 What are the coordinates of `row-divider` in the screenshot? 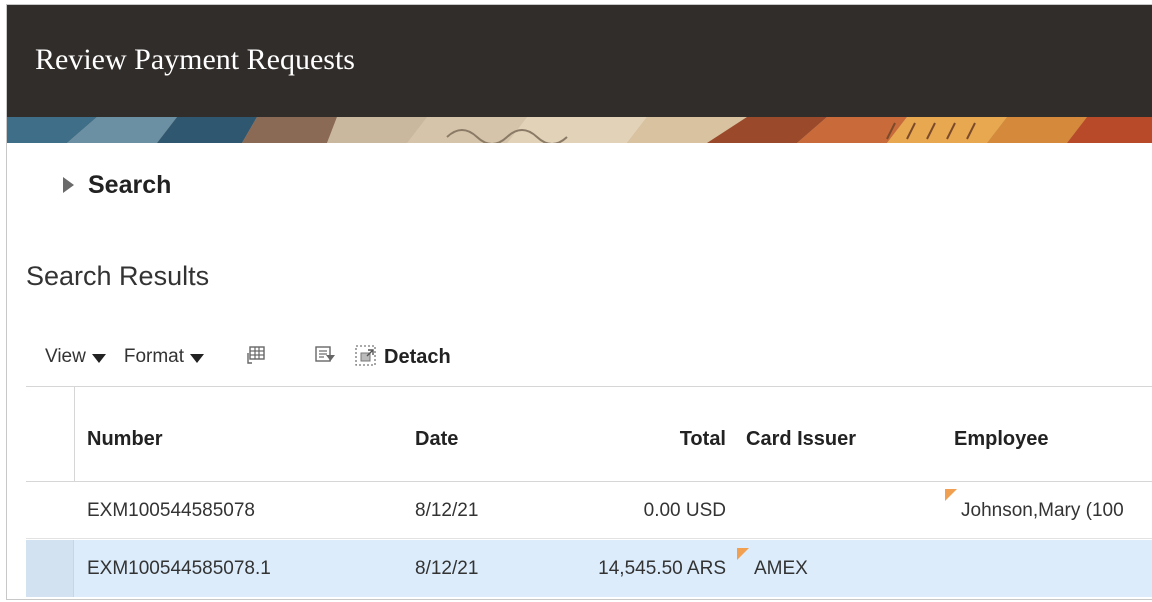 It's located at (589, 538).